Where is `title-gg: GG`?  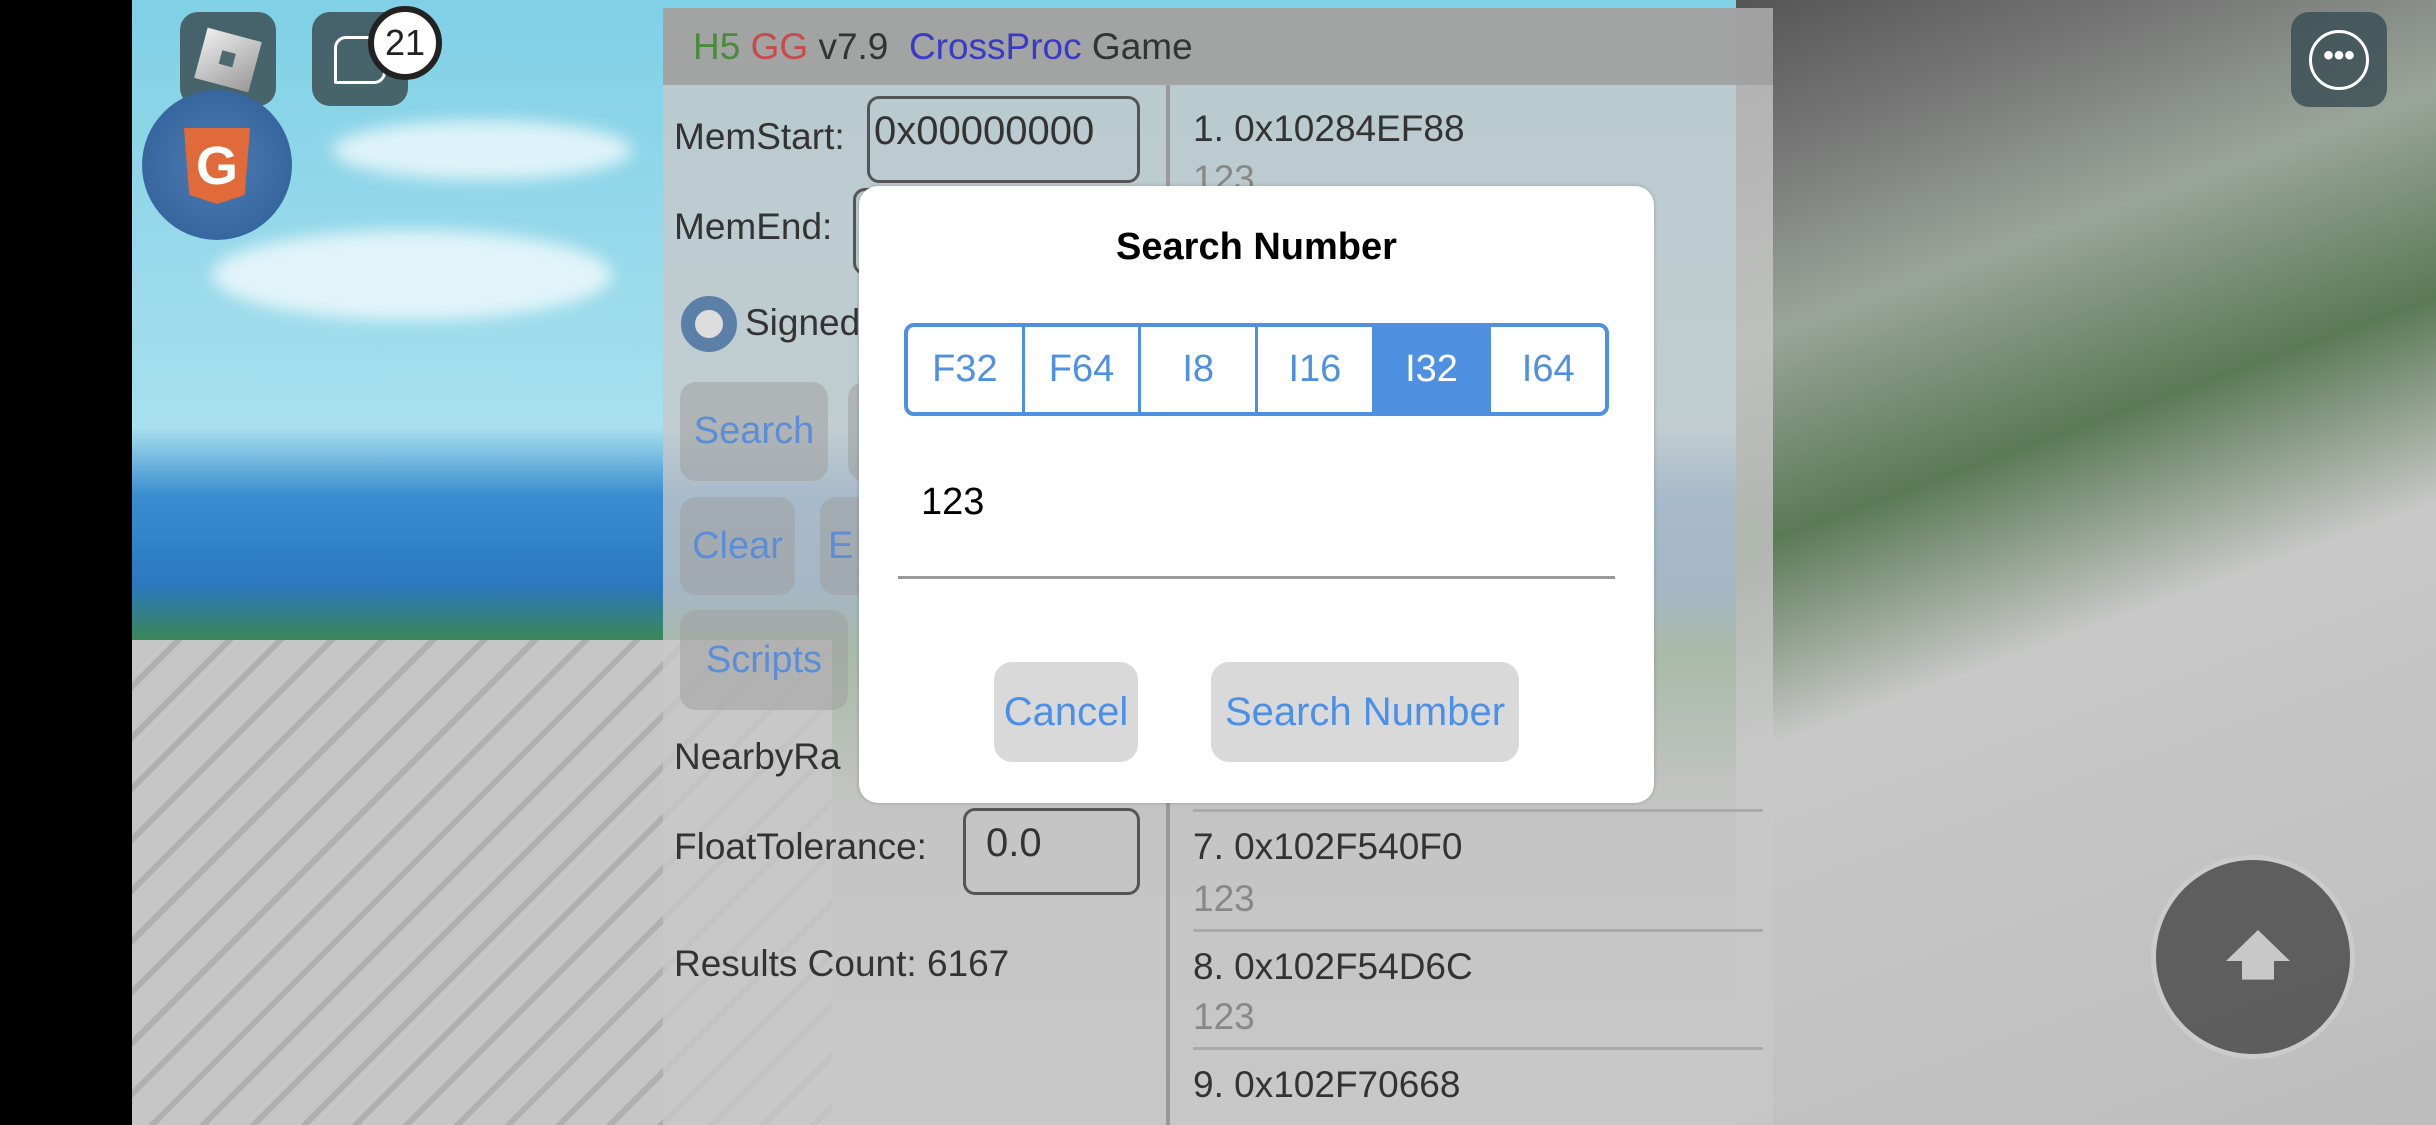
title-gg: GG is located at coordinates (779, 46).